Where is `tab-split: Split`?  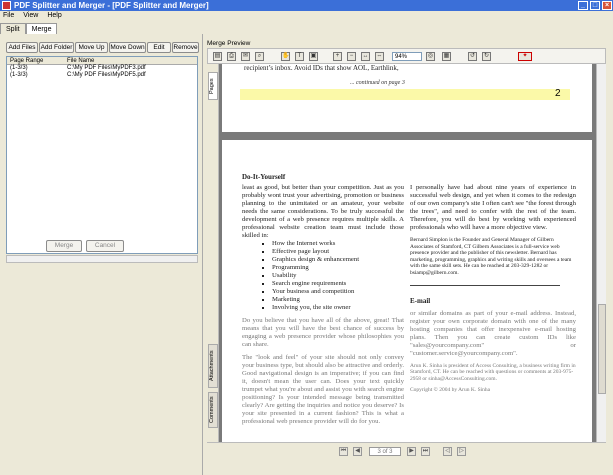
tab-split: Split is located at coordinates (13, 28).